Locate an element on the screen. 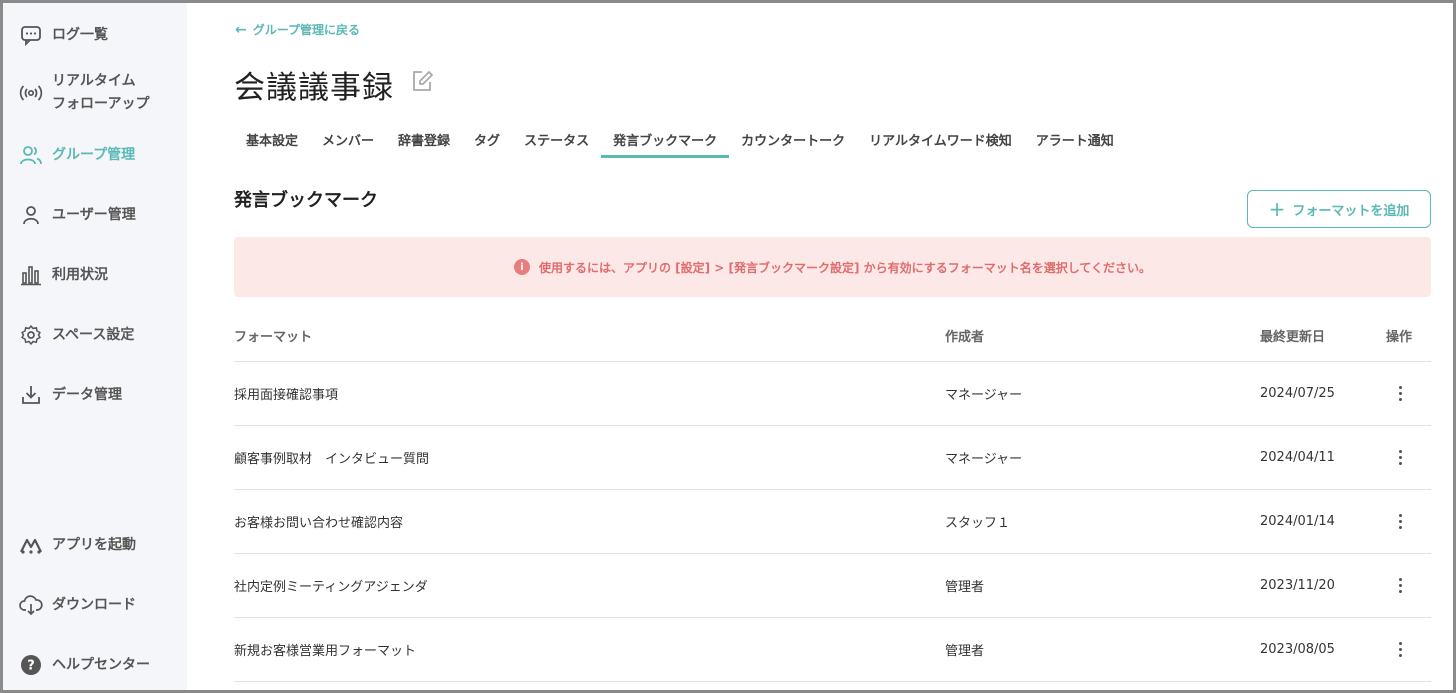  sidebar-item-label: ダウンロード is located at coordinates (94, 604).